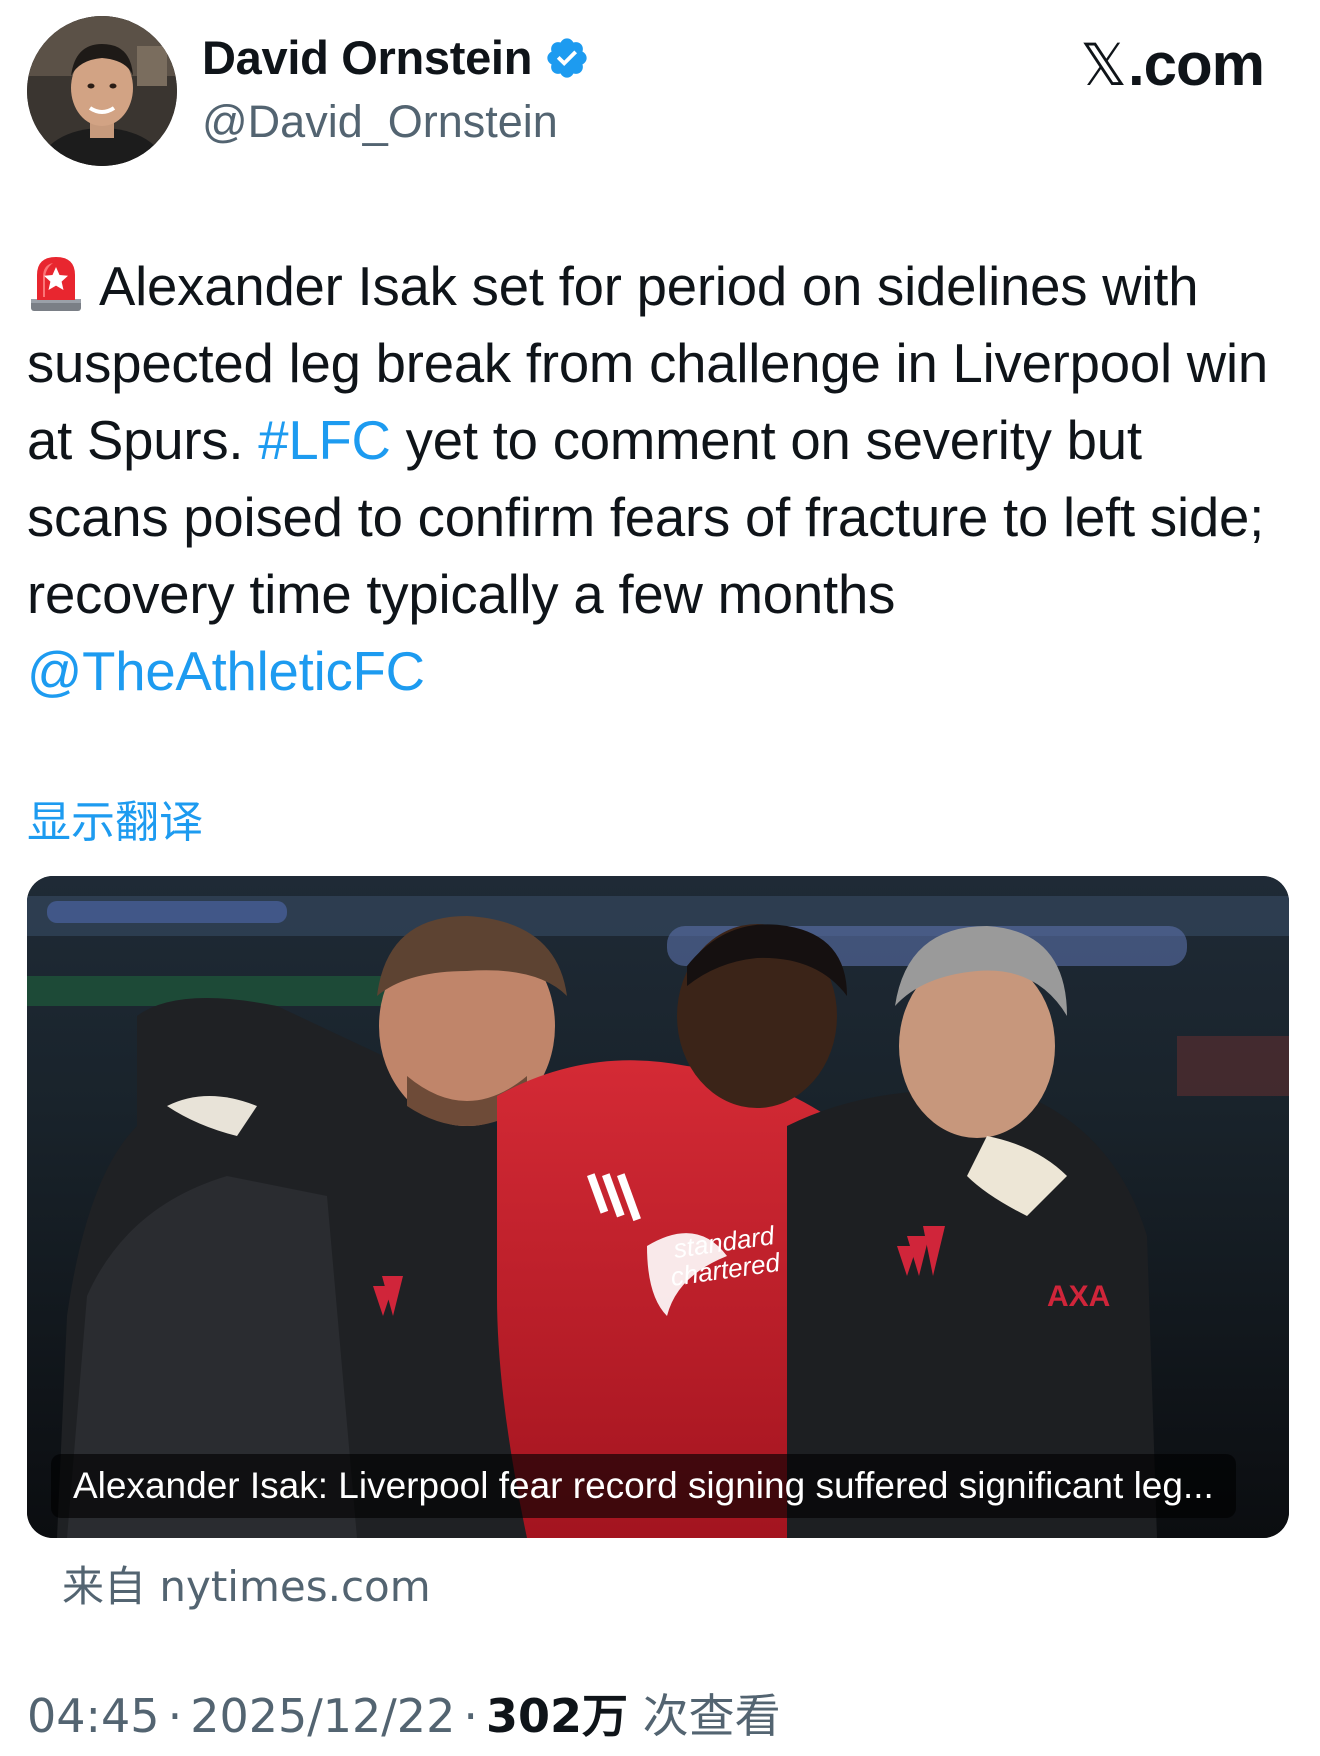 The image size is (1320, 1756). I want to click on avatar-photo, so click(102, 91).